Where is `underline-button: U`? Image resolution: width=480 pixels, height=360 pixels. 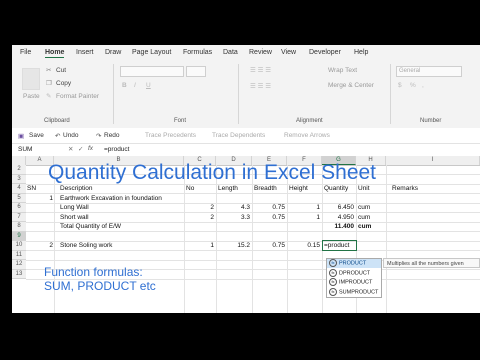
underline-button: U is located at coordinates (148, 85).